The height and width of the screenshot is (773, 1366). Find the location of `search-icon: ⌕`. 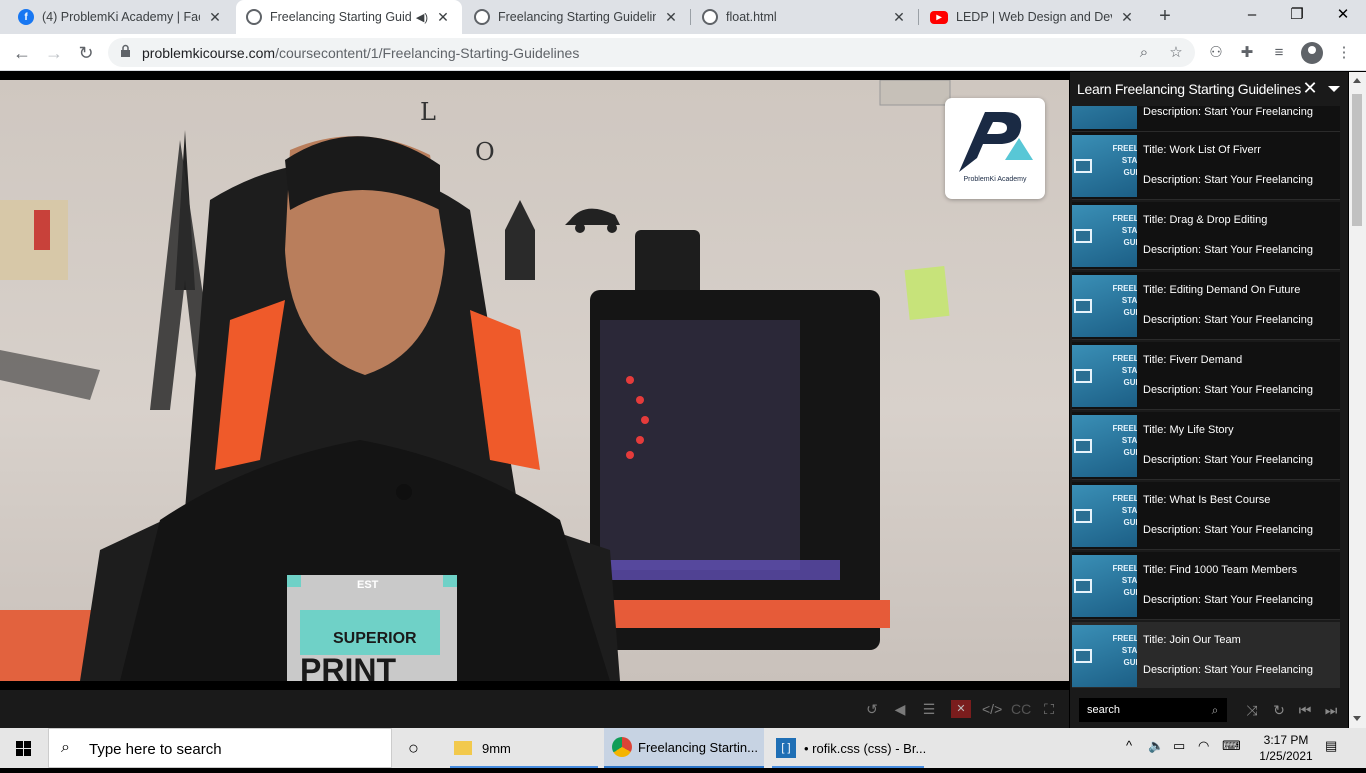

search-icon: ⌕ is located at coordinates (1215, 710).